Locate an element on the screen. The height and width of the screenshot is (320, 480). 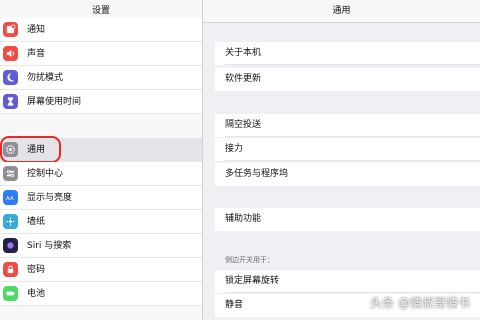
sidebar-item-siri: Siri 与搜索 is located at coordinates (101, 246).